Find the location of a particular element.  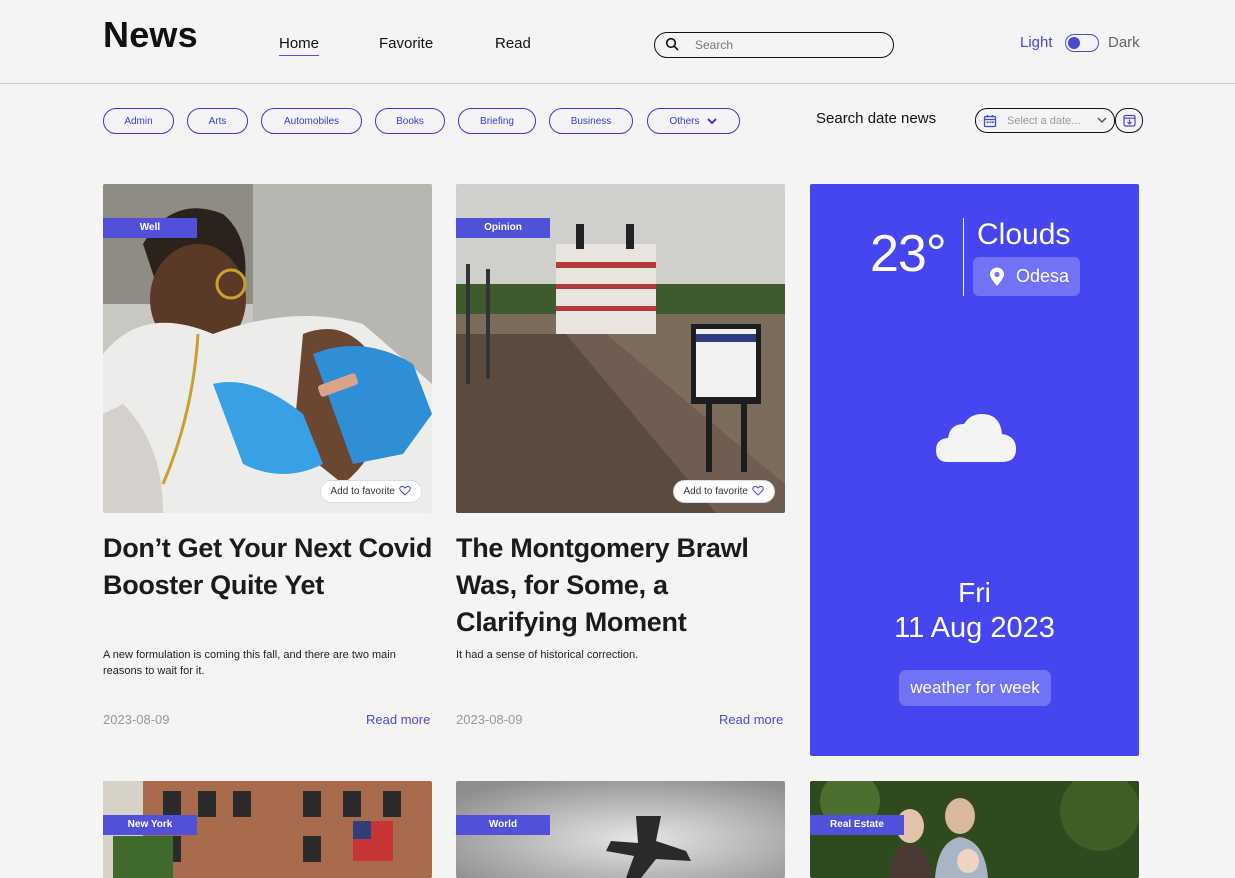

theme-light-label: Light is located at coordinates (1036, 42).